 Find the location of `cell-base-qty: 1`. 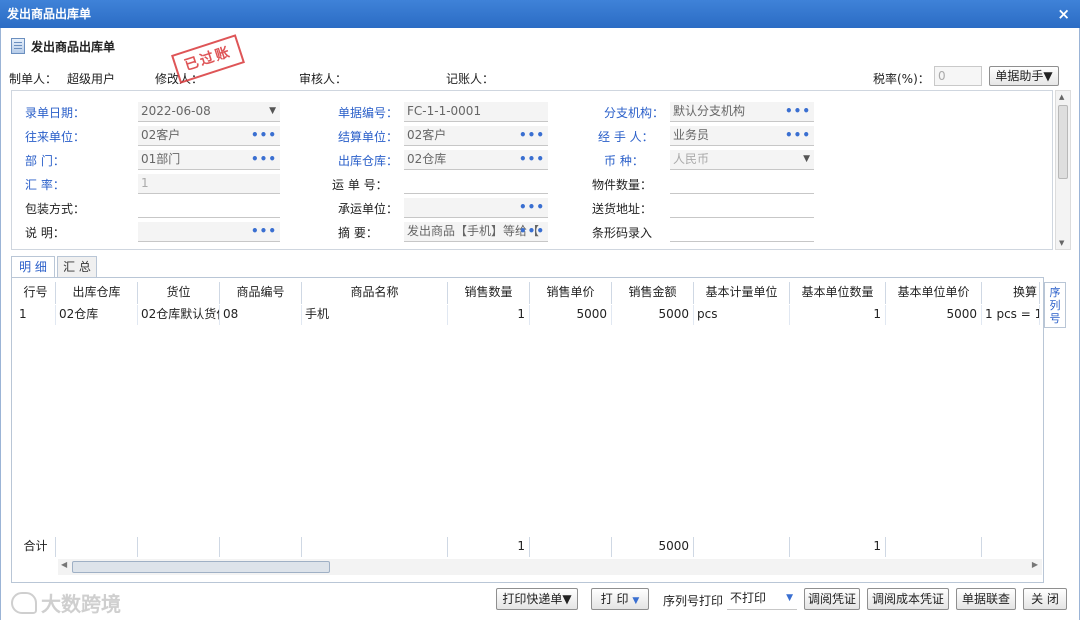

cell-base-qty: 1 is located at coordinates (838, 315).